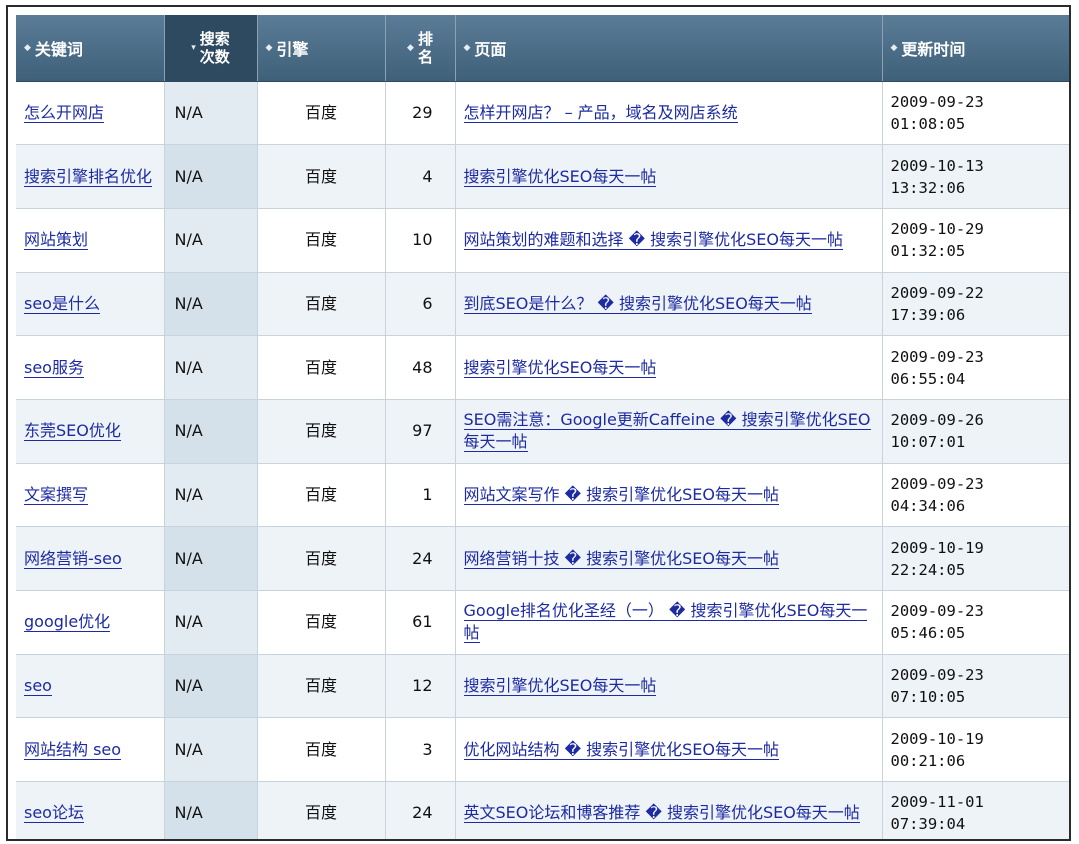  Describe the element at coordinates (56, 494) in the screenshot. I see `keyword-link: 文案撰写` at that location.